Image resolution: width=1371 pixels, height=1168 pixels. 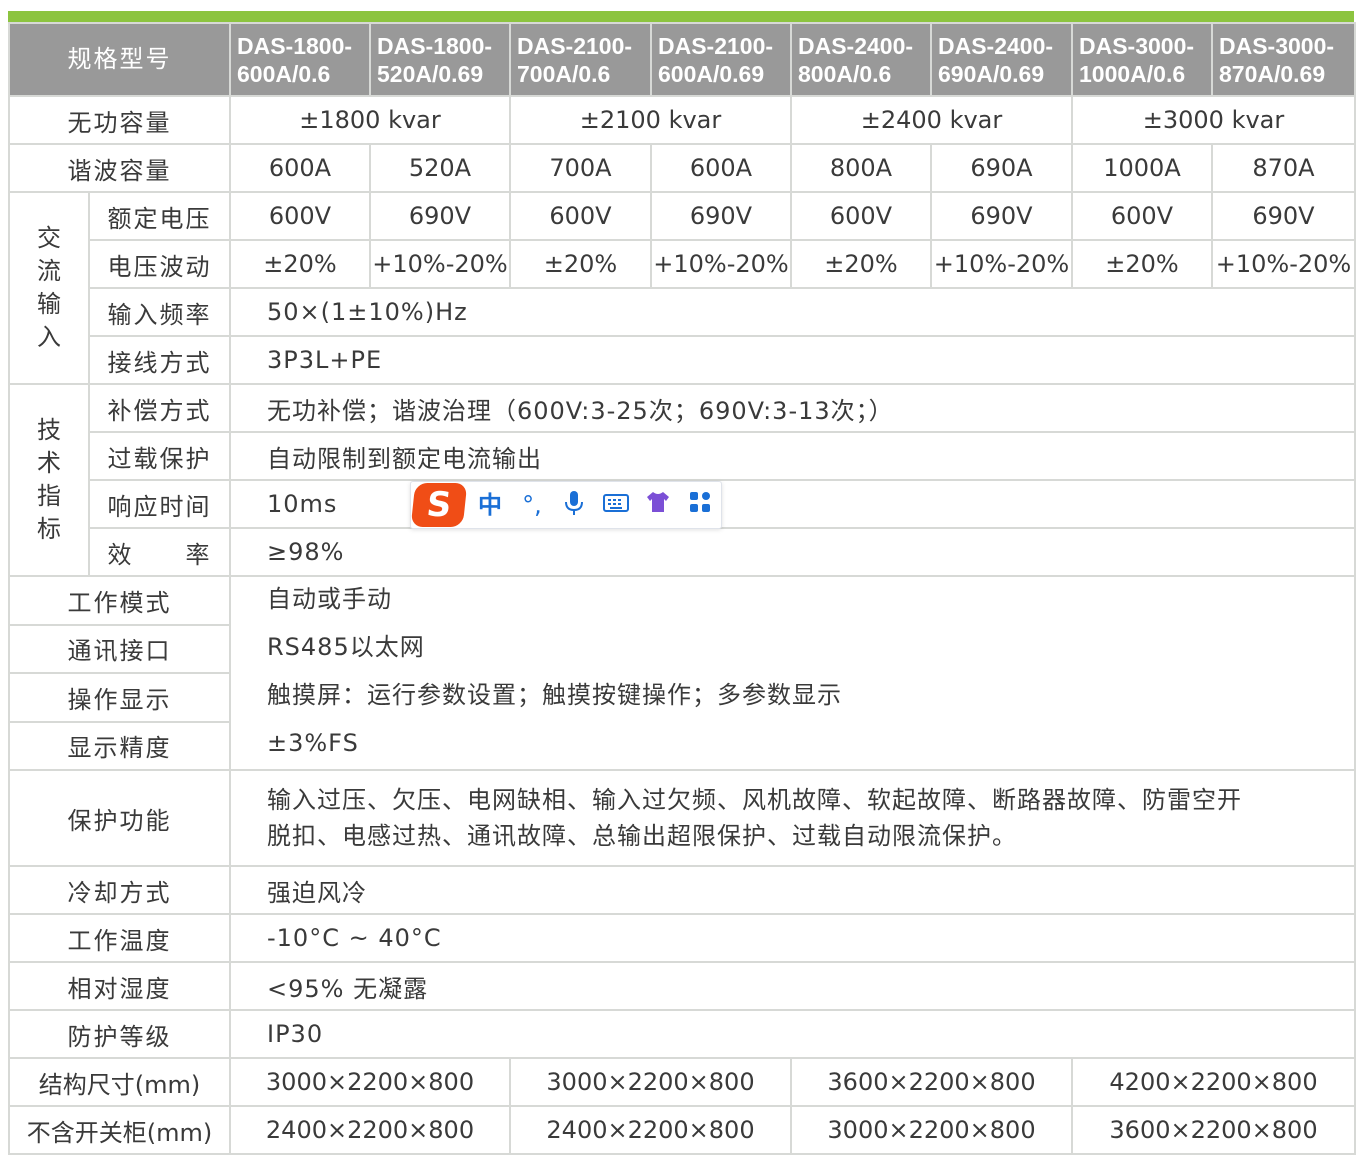 I want to click on humidity-value: <95% 无凝露, so click(x=792, y=986).